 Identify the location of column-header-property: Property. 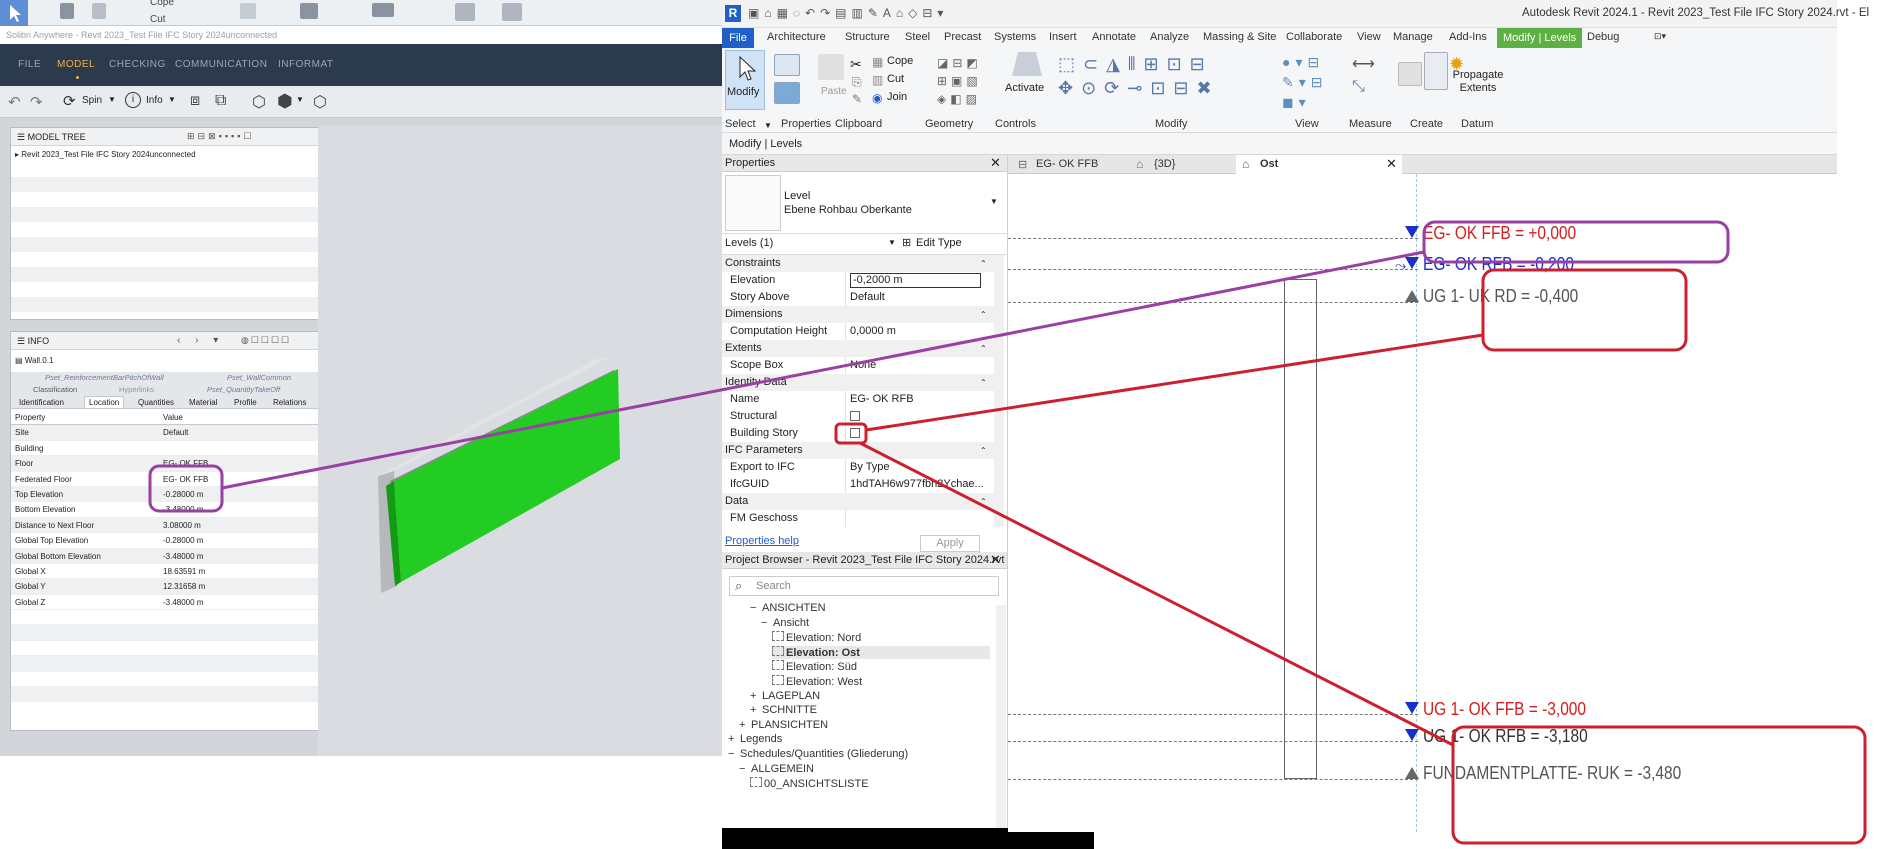
(30, 417).